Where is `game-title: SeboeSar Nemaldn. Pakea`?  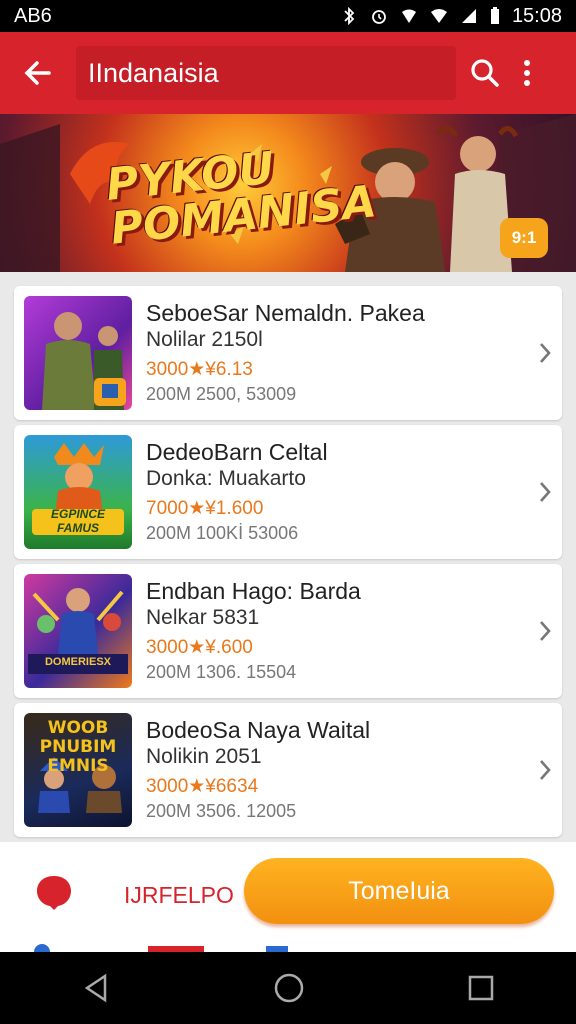 game-title: SeboeSar Nemaldn. Pakea is located at coordinates (285, 313).